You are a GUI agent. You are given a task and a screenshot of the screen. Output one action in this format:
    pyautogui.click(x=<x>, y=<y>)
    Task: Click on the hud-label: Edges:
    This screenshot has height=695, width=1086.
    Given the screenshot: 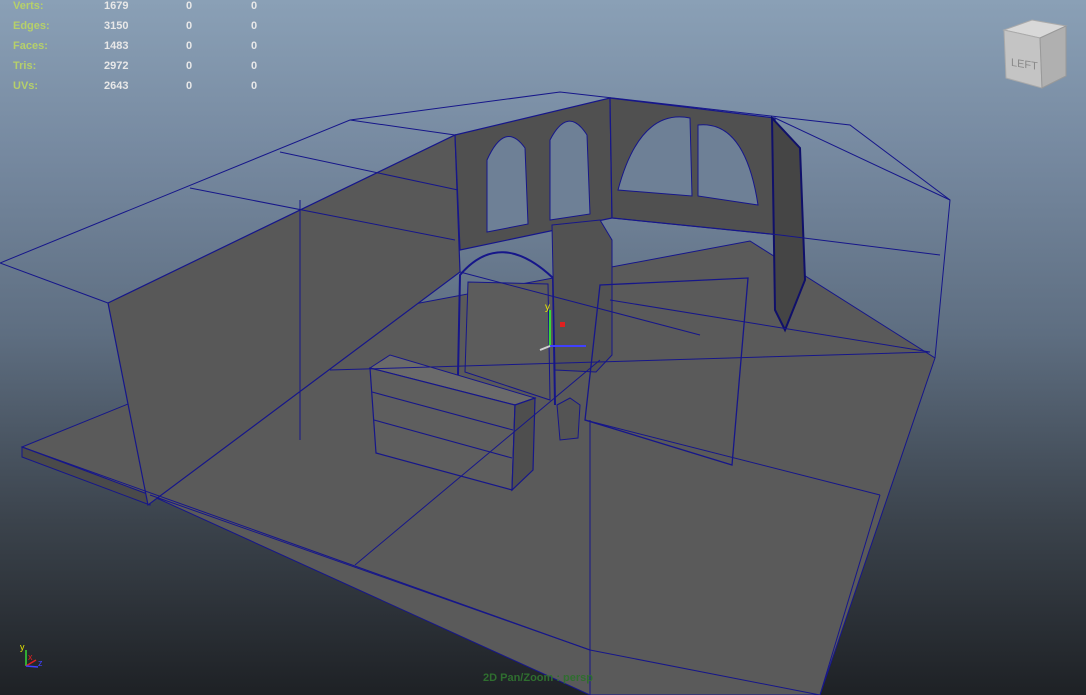 What is the action you would take?
    pyautogui.click(x=31, y=26)
    